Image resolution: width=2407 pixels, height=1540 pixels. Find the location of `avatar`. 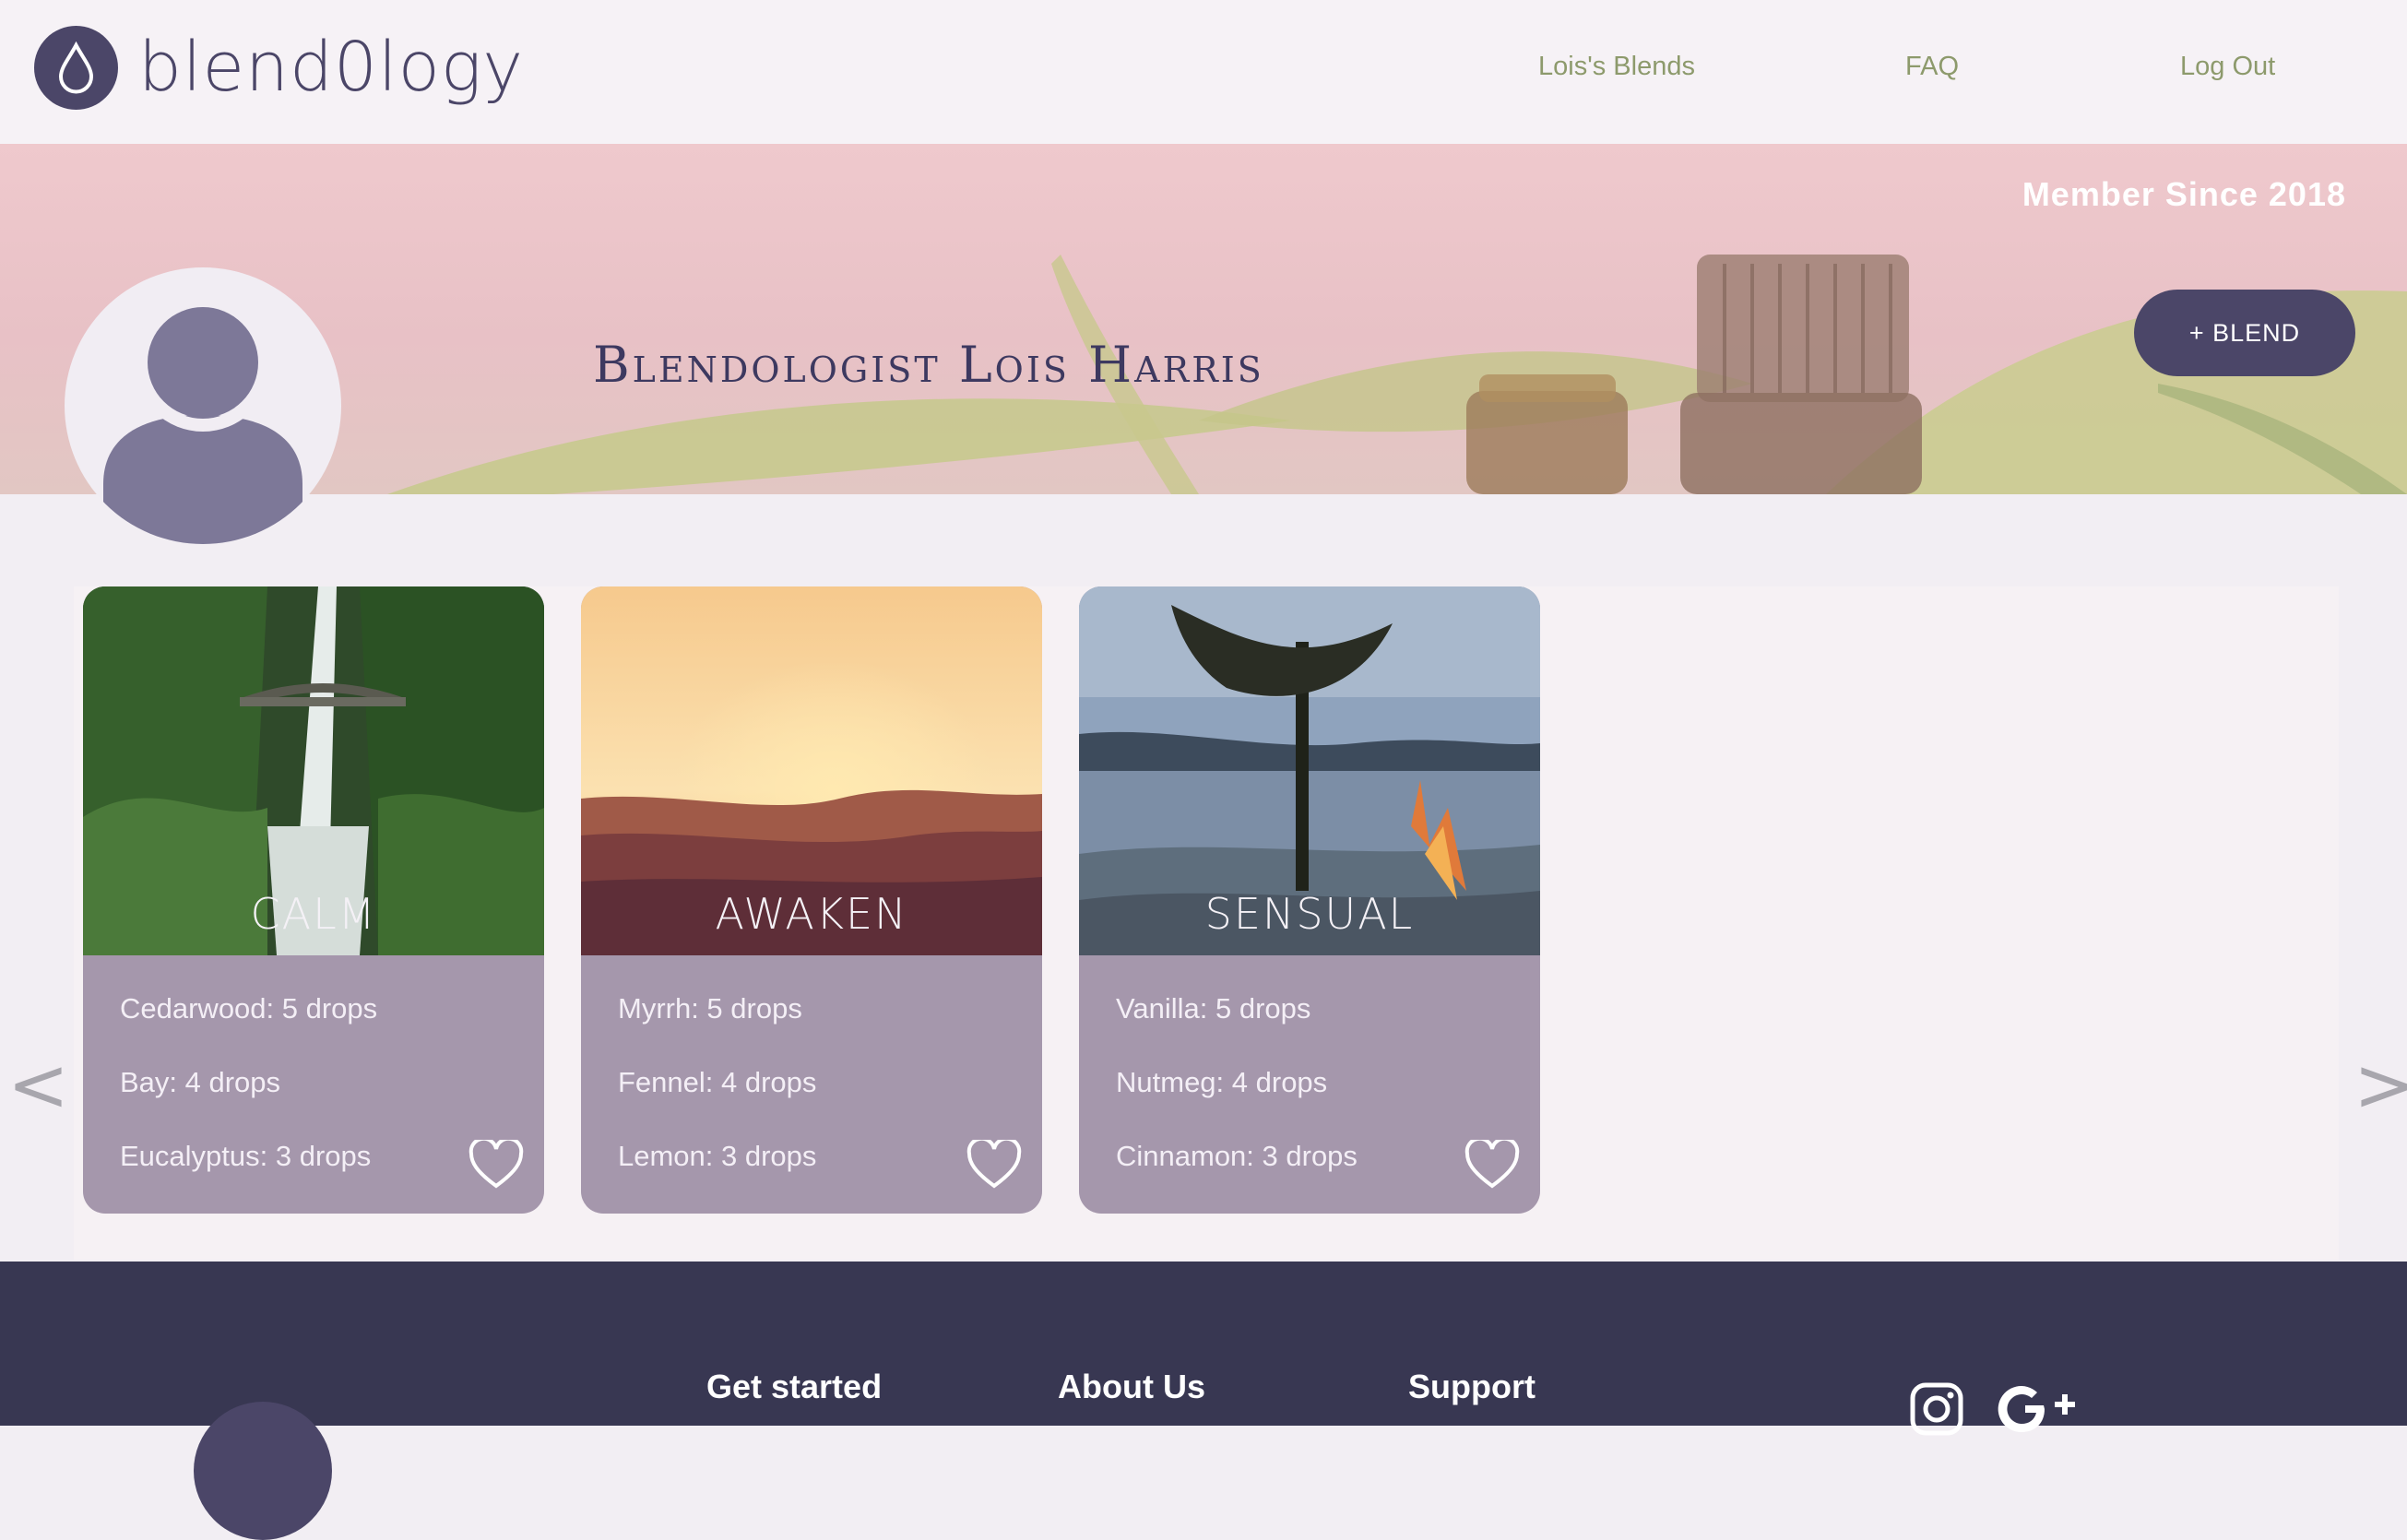

avatar is located at coordinates (203, 406).